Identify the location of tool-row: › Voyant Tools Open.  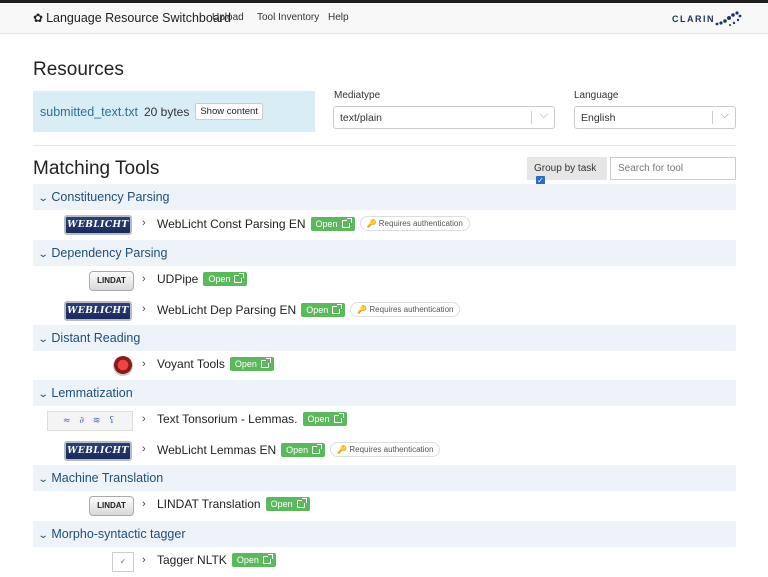
(384, 366).